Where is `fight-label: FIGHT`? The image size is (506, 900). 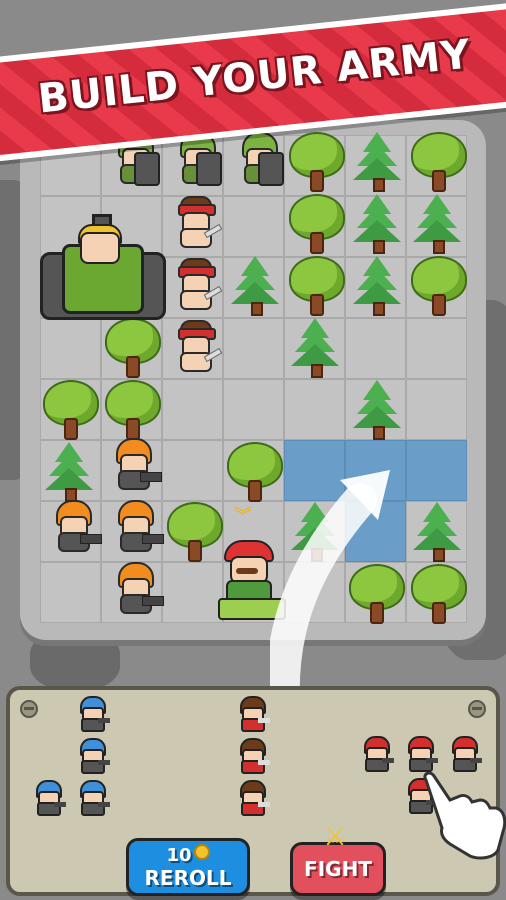
fight-label: FIGHT is located at coordinates (338, 869).